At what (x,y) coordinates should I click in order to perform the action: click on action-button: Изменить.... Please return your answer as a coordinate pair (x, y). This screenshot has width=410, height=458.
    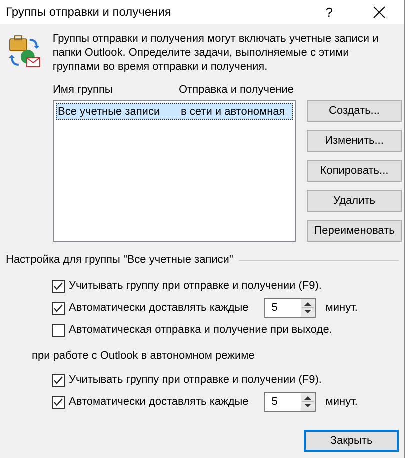
    Looking at the image, I should click on (354, 141).